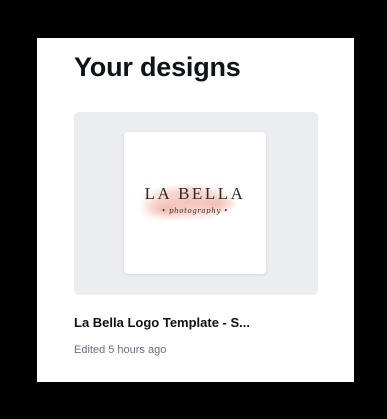  I want to click on design-thumbnail: LA BELLA • photography •, so click(195, 203).